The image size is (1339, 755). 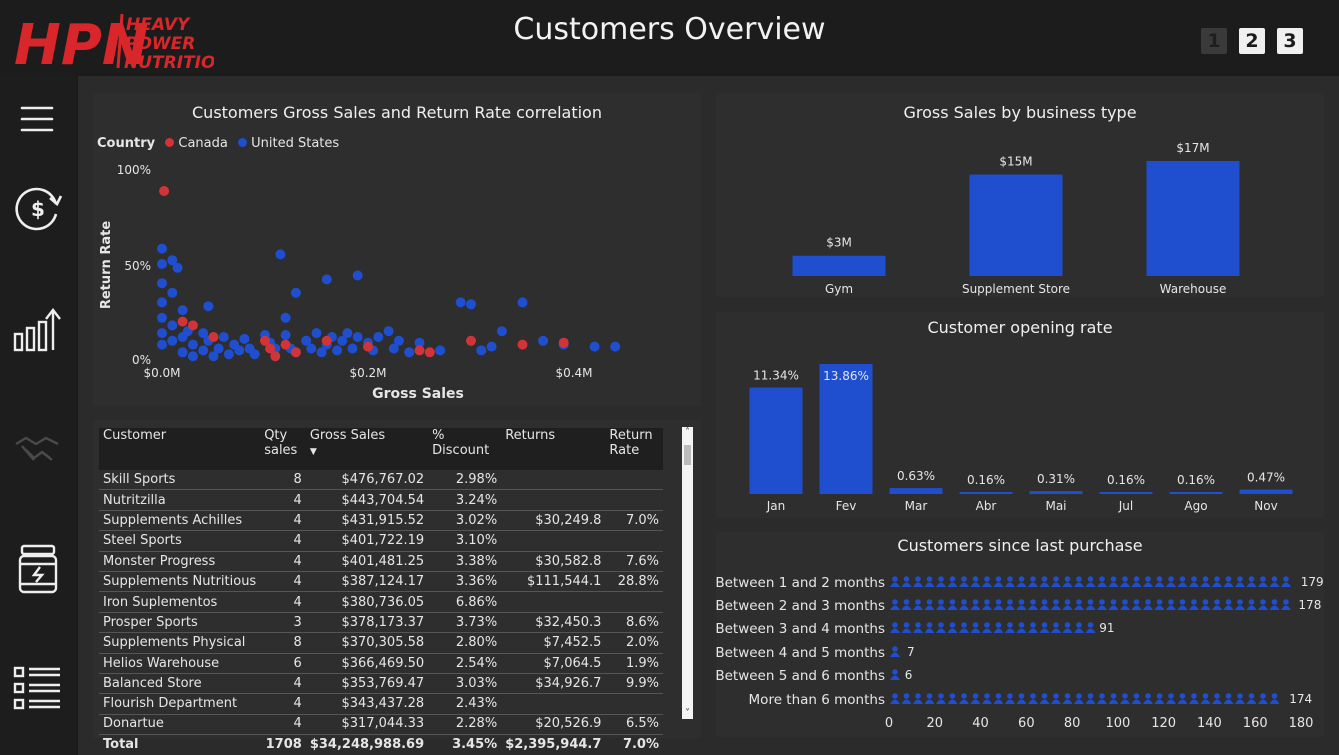 What do you see at coordinates (687, 455) in the screenshot?
I see `scroll-thumb` at bounding box center [687, 455].